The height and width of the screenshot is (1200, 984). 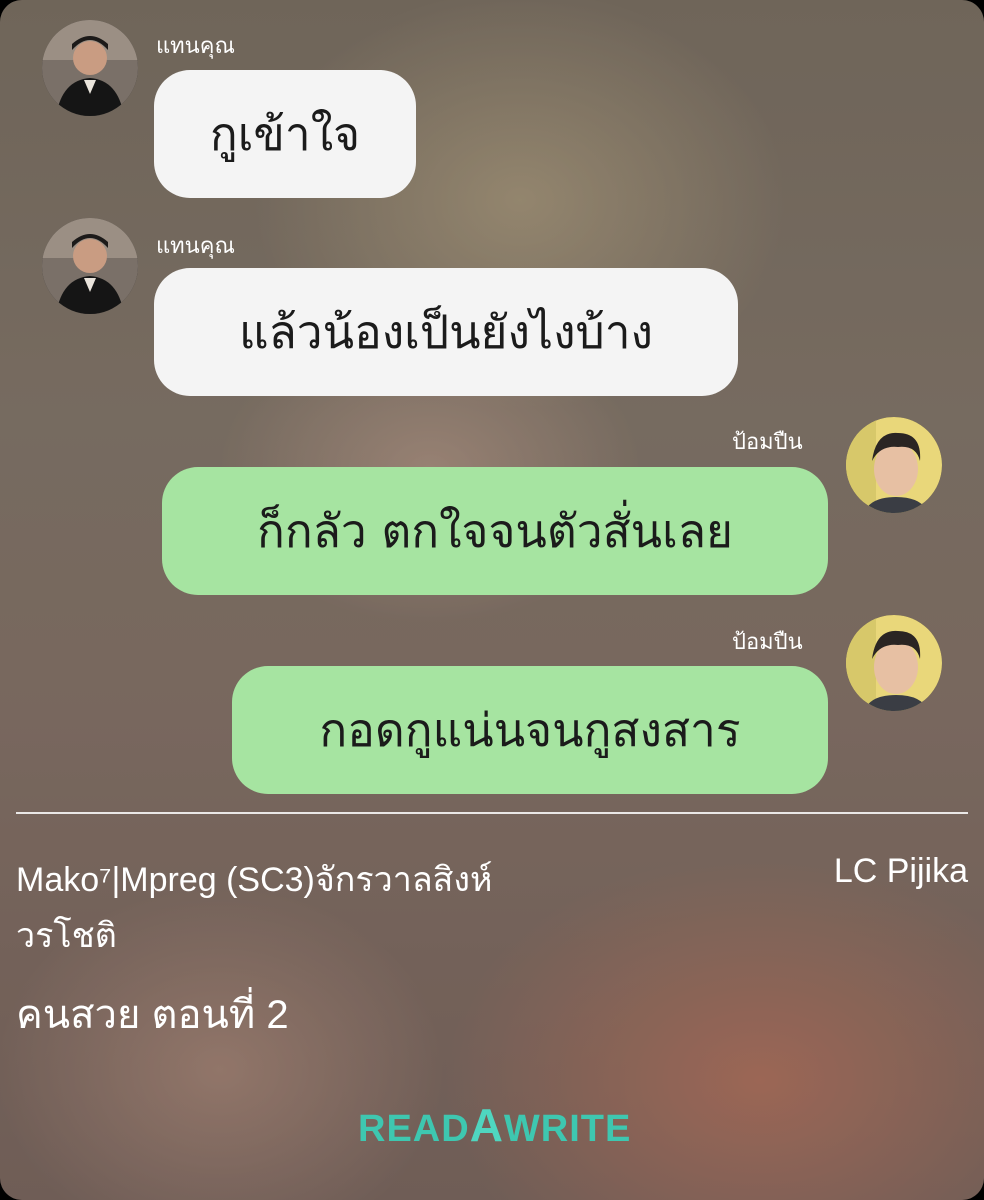 What do you see at coordinates (414, 1129) in the screenshot?
I see `logo-part-read: READ` at bounding box center [414, 1129].